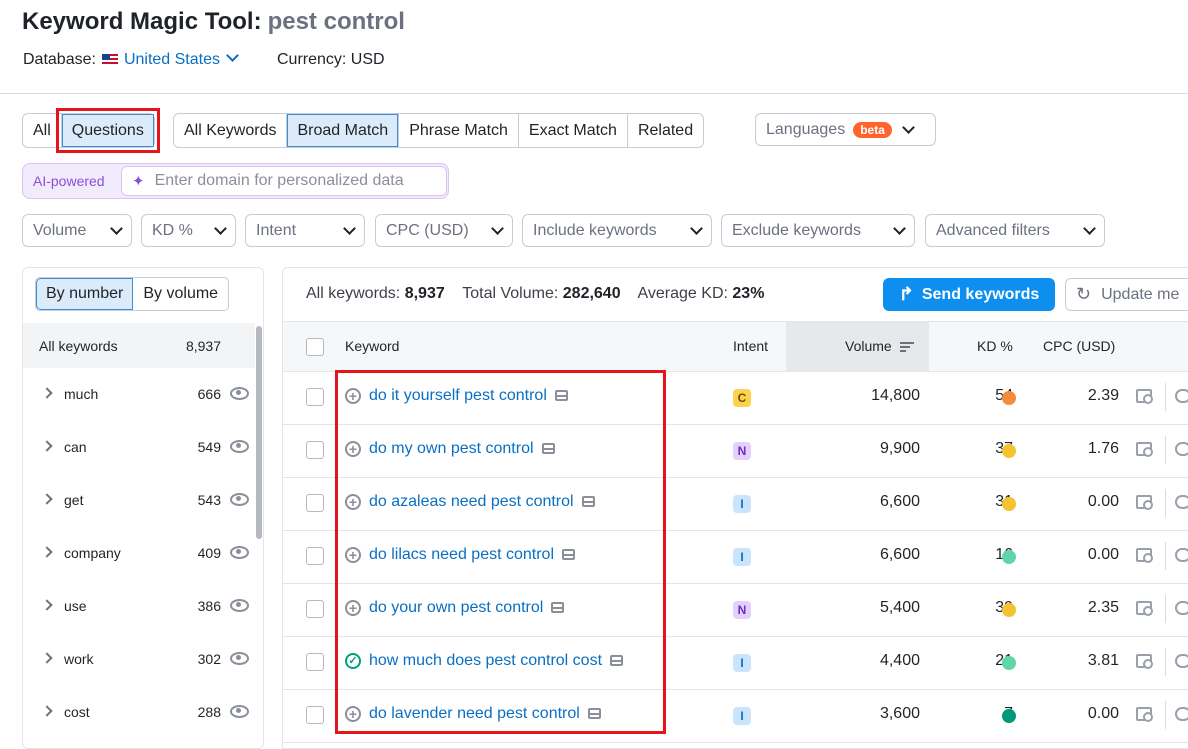 This screenshot has width=1188, height=749. I want to click on keyword-text: do my own pest control, so click(451, 448).